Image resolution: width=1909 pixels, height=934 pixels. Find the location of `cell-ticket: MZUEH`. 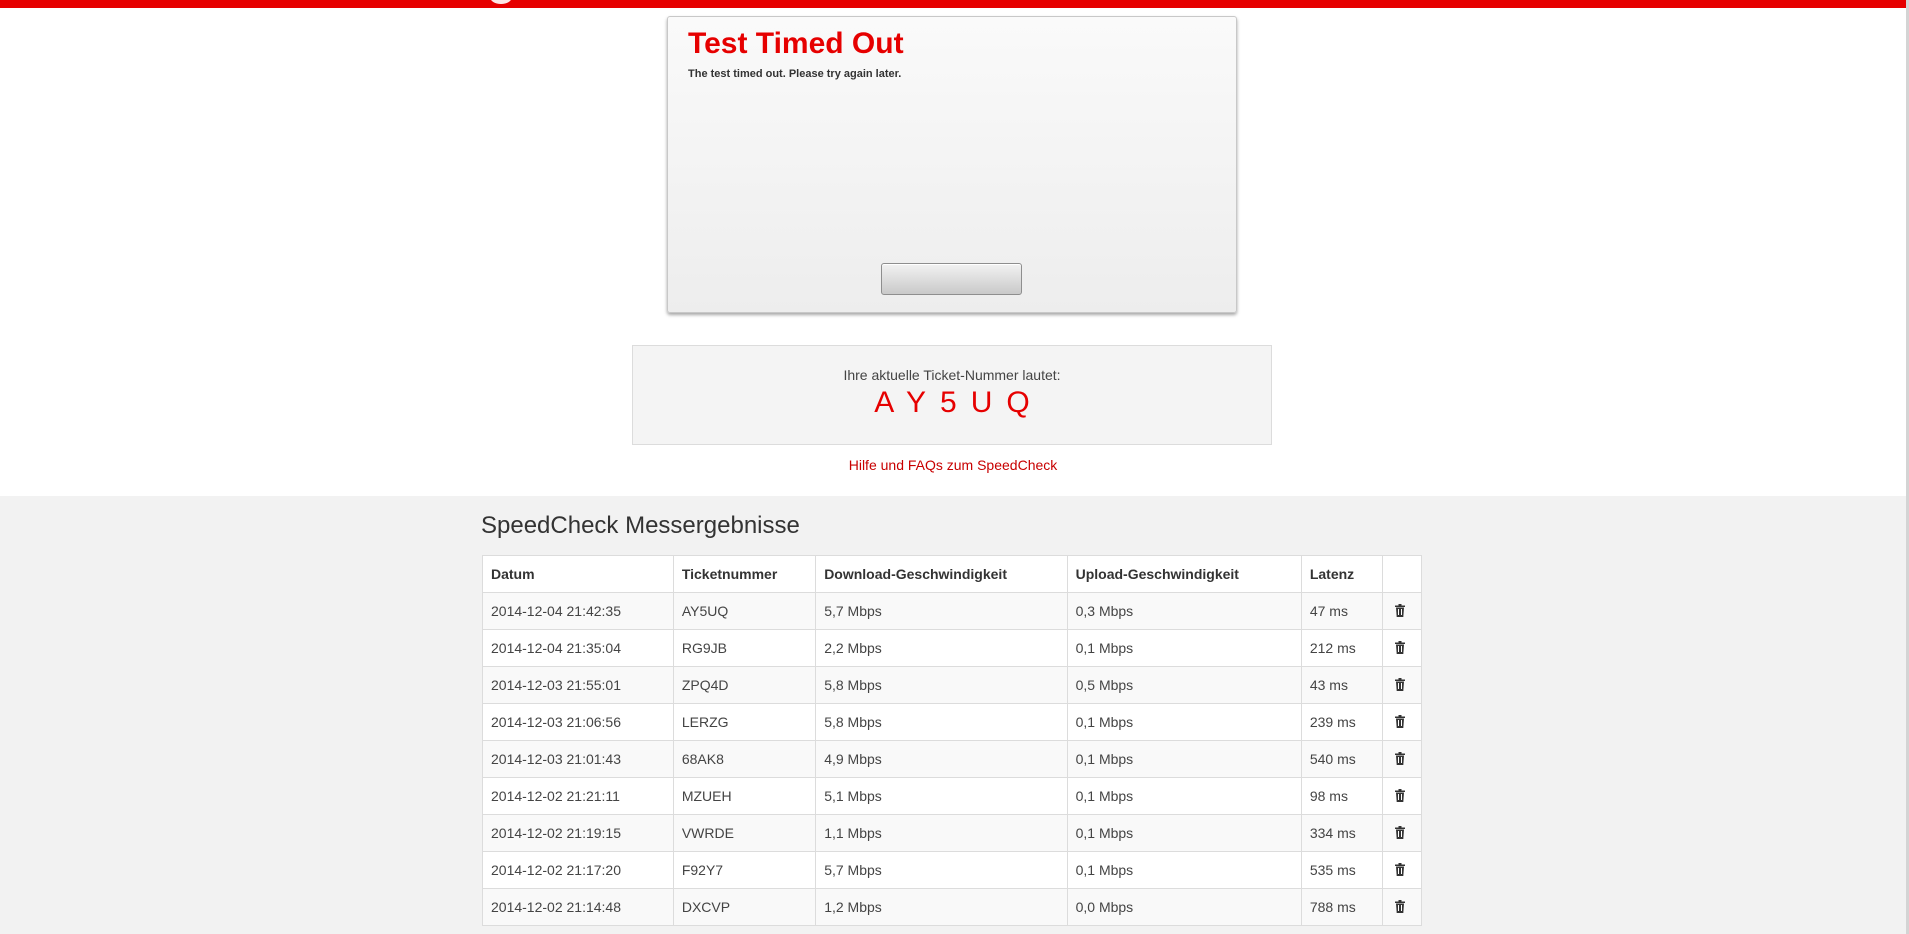

cell-ticket: MZUEH is located at coordinates (744, 796).